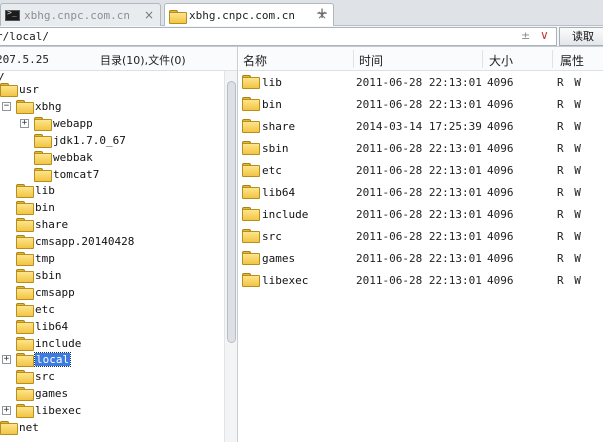 The image size is (603, 442). I want to click on tree-item-label: net, so click(29, 427).